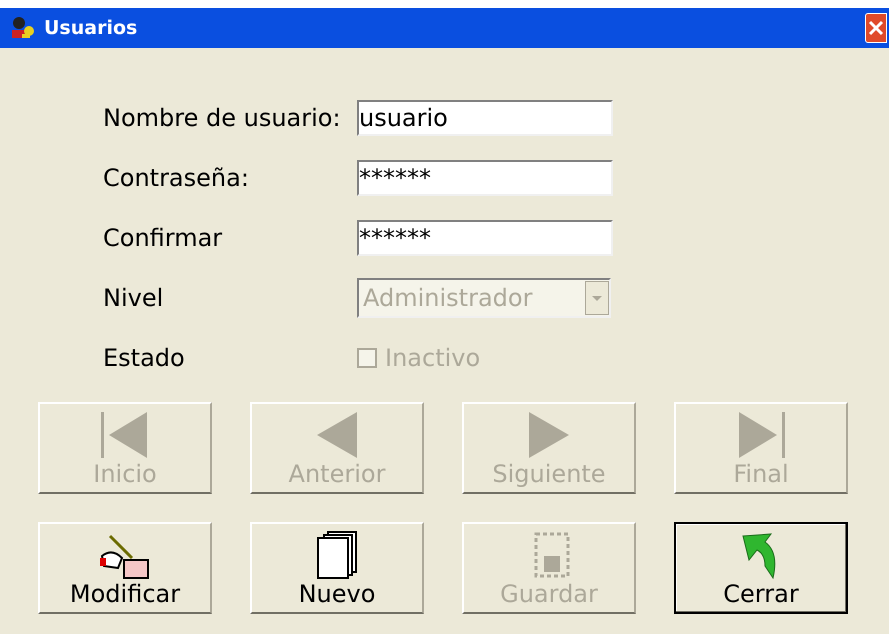 The height and width of the screenshot is (634, 889). Describe the element at coordinates (549, 435) in the screenshot. I see `triangle-right-icon` at that location.